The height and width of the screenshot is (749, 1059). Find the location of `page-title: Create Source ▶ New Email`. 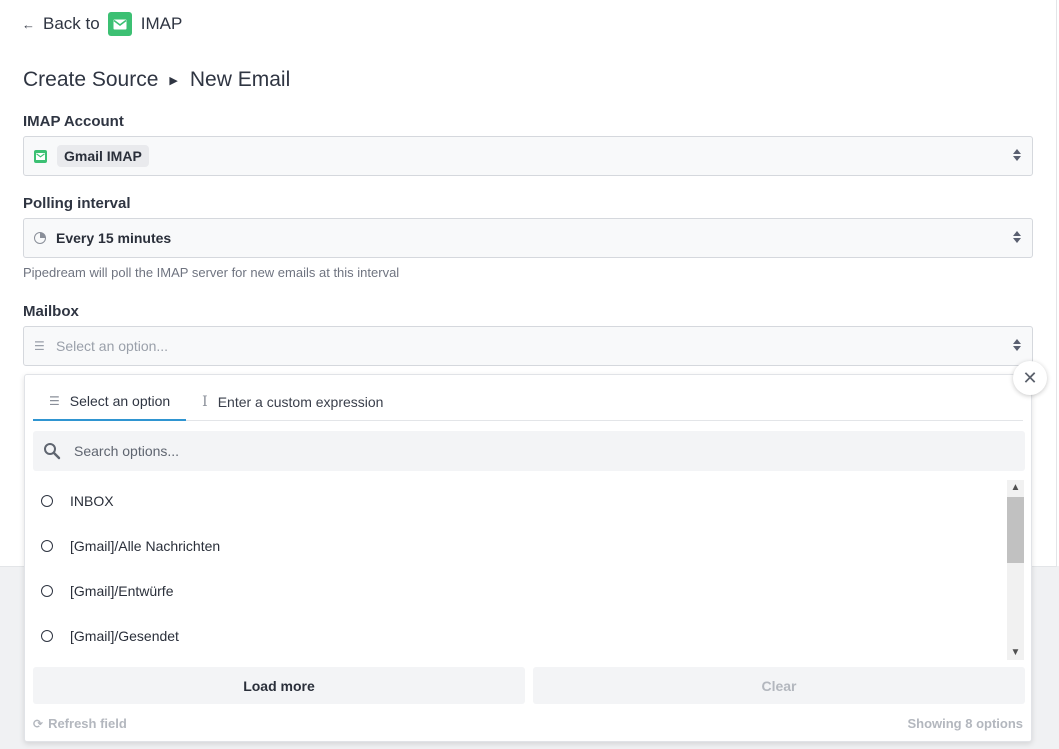

page-title: Create Source ▶ New Email is located at coordinates (156, 80).